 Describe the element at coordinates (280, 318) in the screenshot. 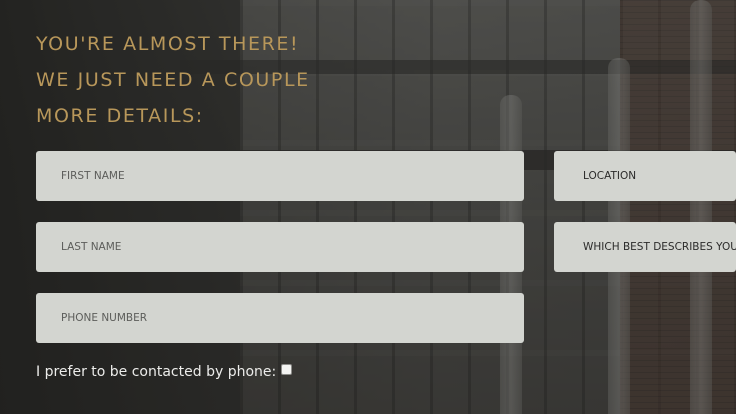

I see `phone-number-field: PHONE NUMBER` at that location.